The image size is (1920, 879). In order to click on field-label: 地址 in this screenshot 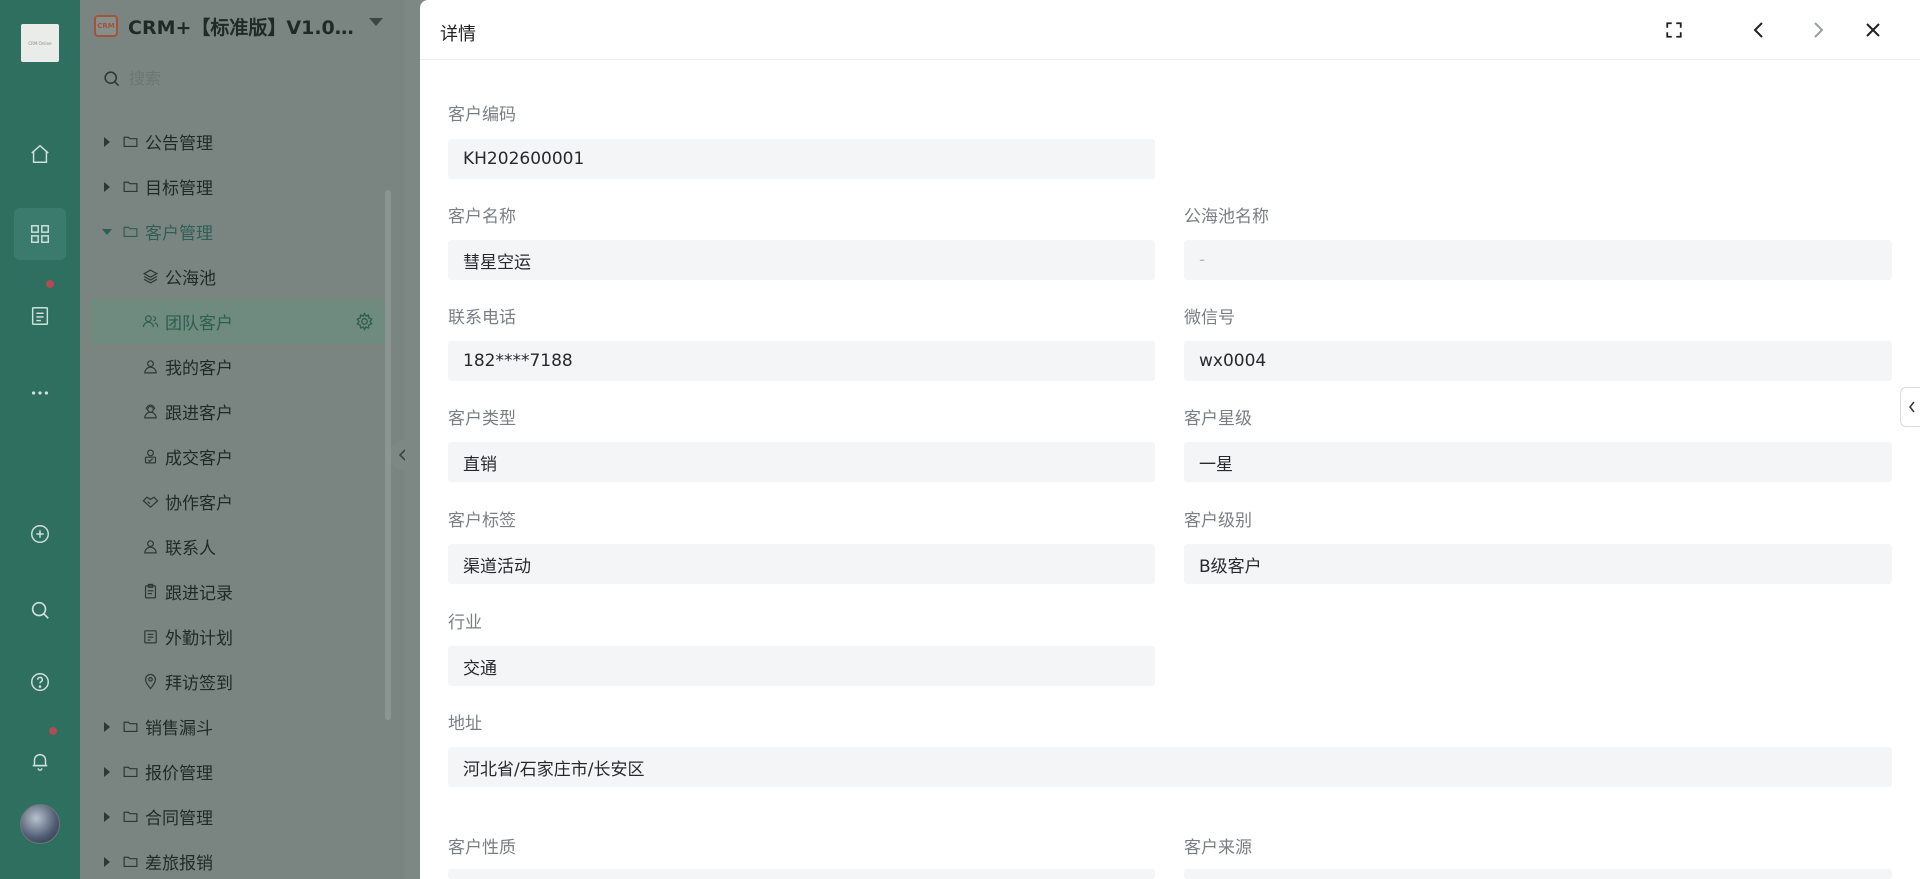, I will do `click(465, 724)`.